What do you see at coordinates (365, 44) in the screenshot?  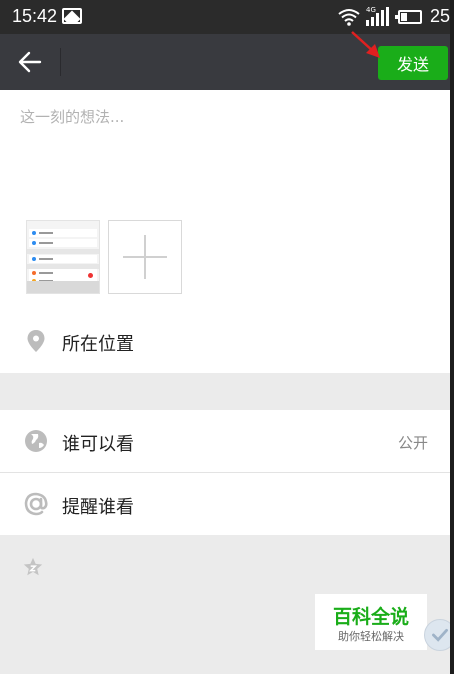 I see `annotation-arrow` at bounding box center [365, 44].